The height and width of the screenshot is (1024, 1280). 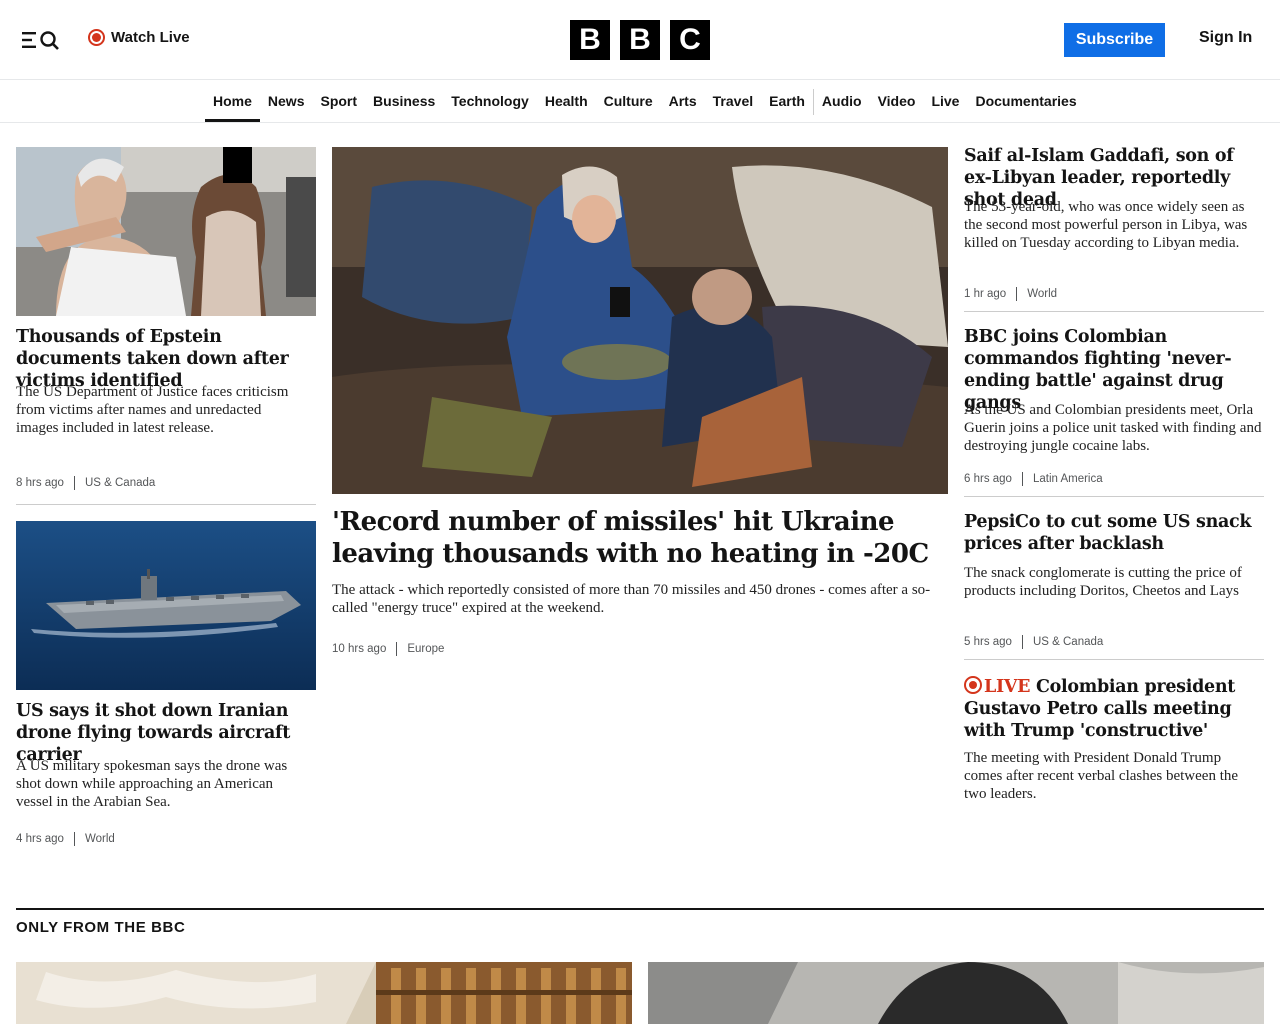 I want to click on live-badge-label: LIVE, so click(x=1007, y=687).